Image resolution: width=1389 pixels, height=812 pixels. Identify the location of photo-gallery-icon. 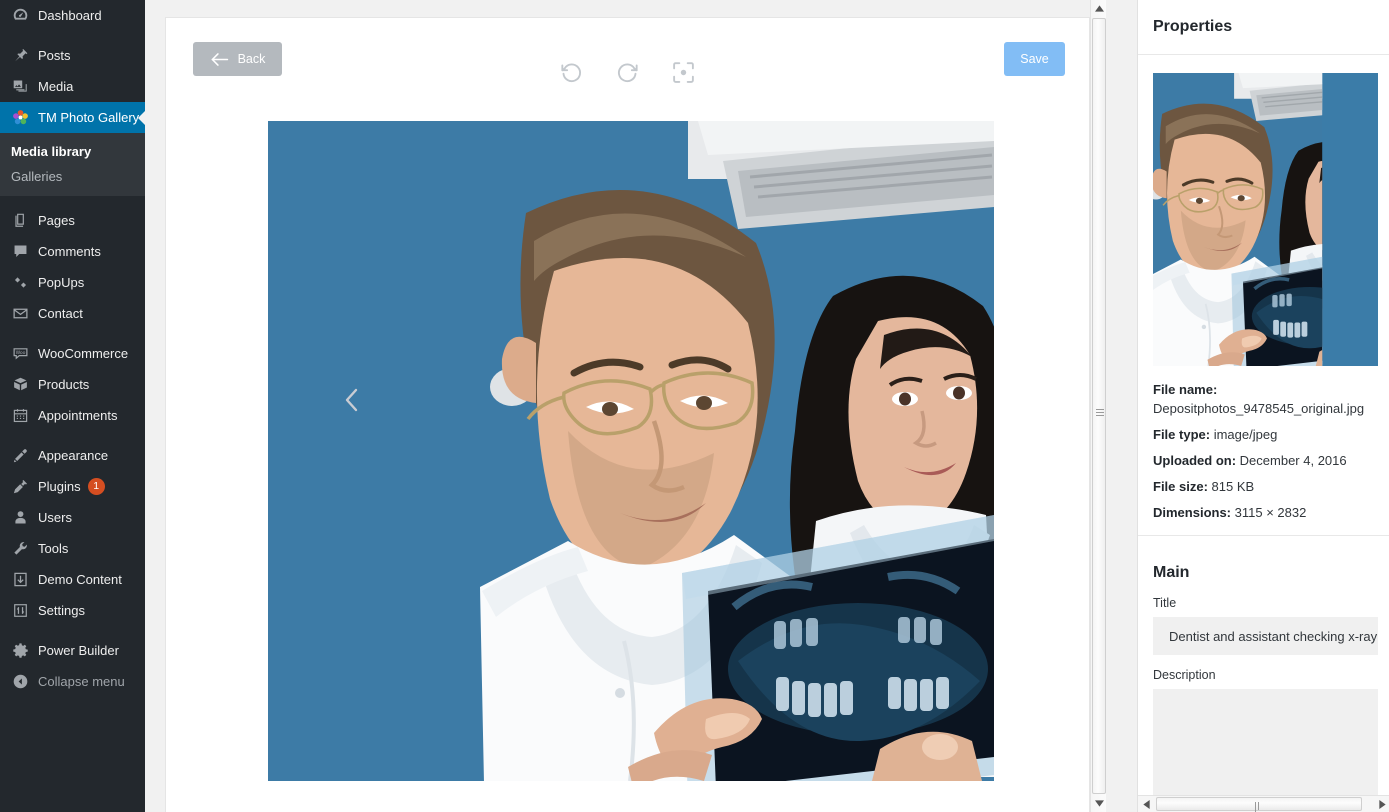
(20, 118).